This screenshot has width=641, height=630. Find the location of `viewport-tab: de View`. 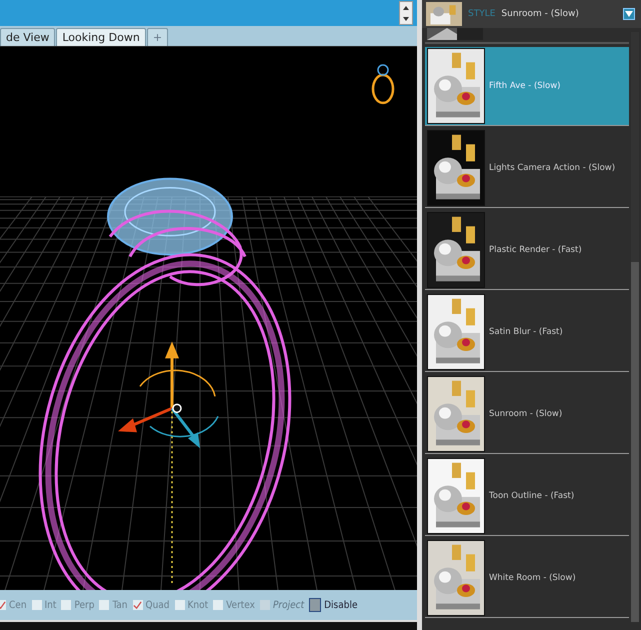

viewport-tab: de View is located at coordinates (28, 37).